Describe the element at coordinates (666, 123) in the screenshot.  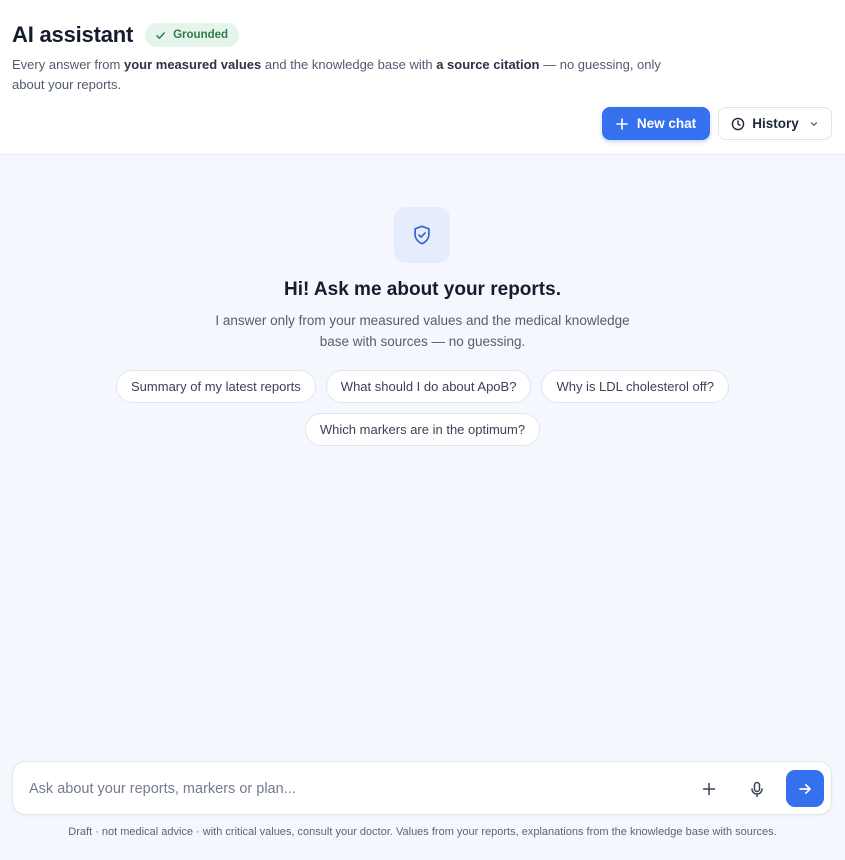
I see `new-chat-label: New chat` at that location.